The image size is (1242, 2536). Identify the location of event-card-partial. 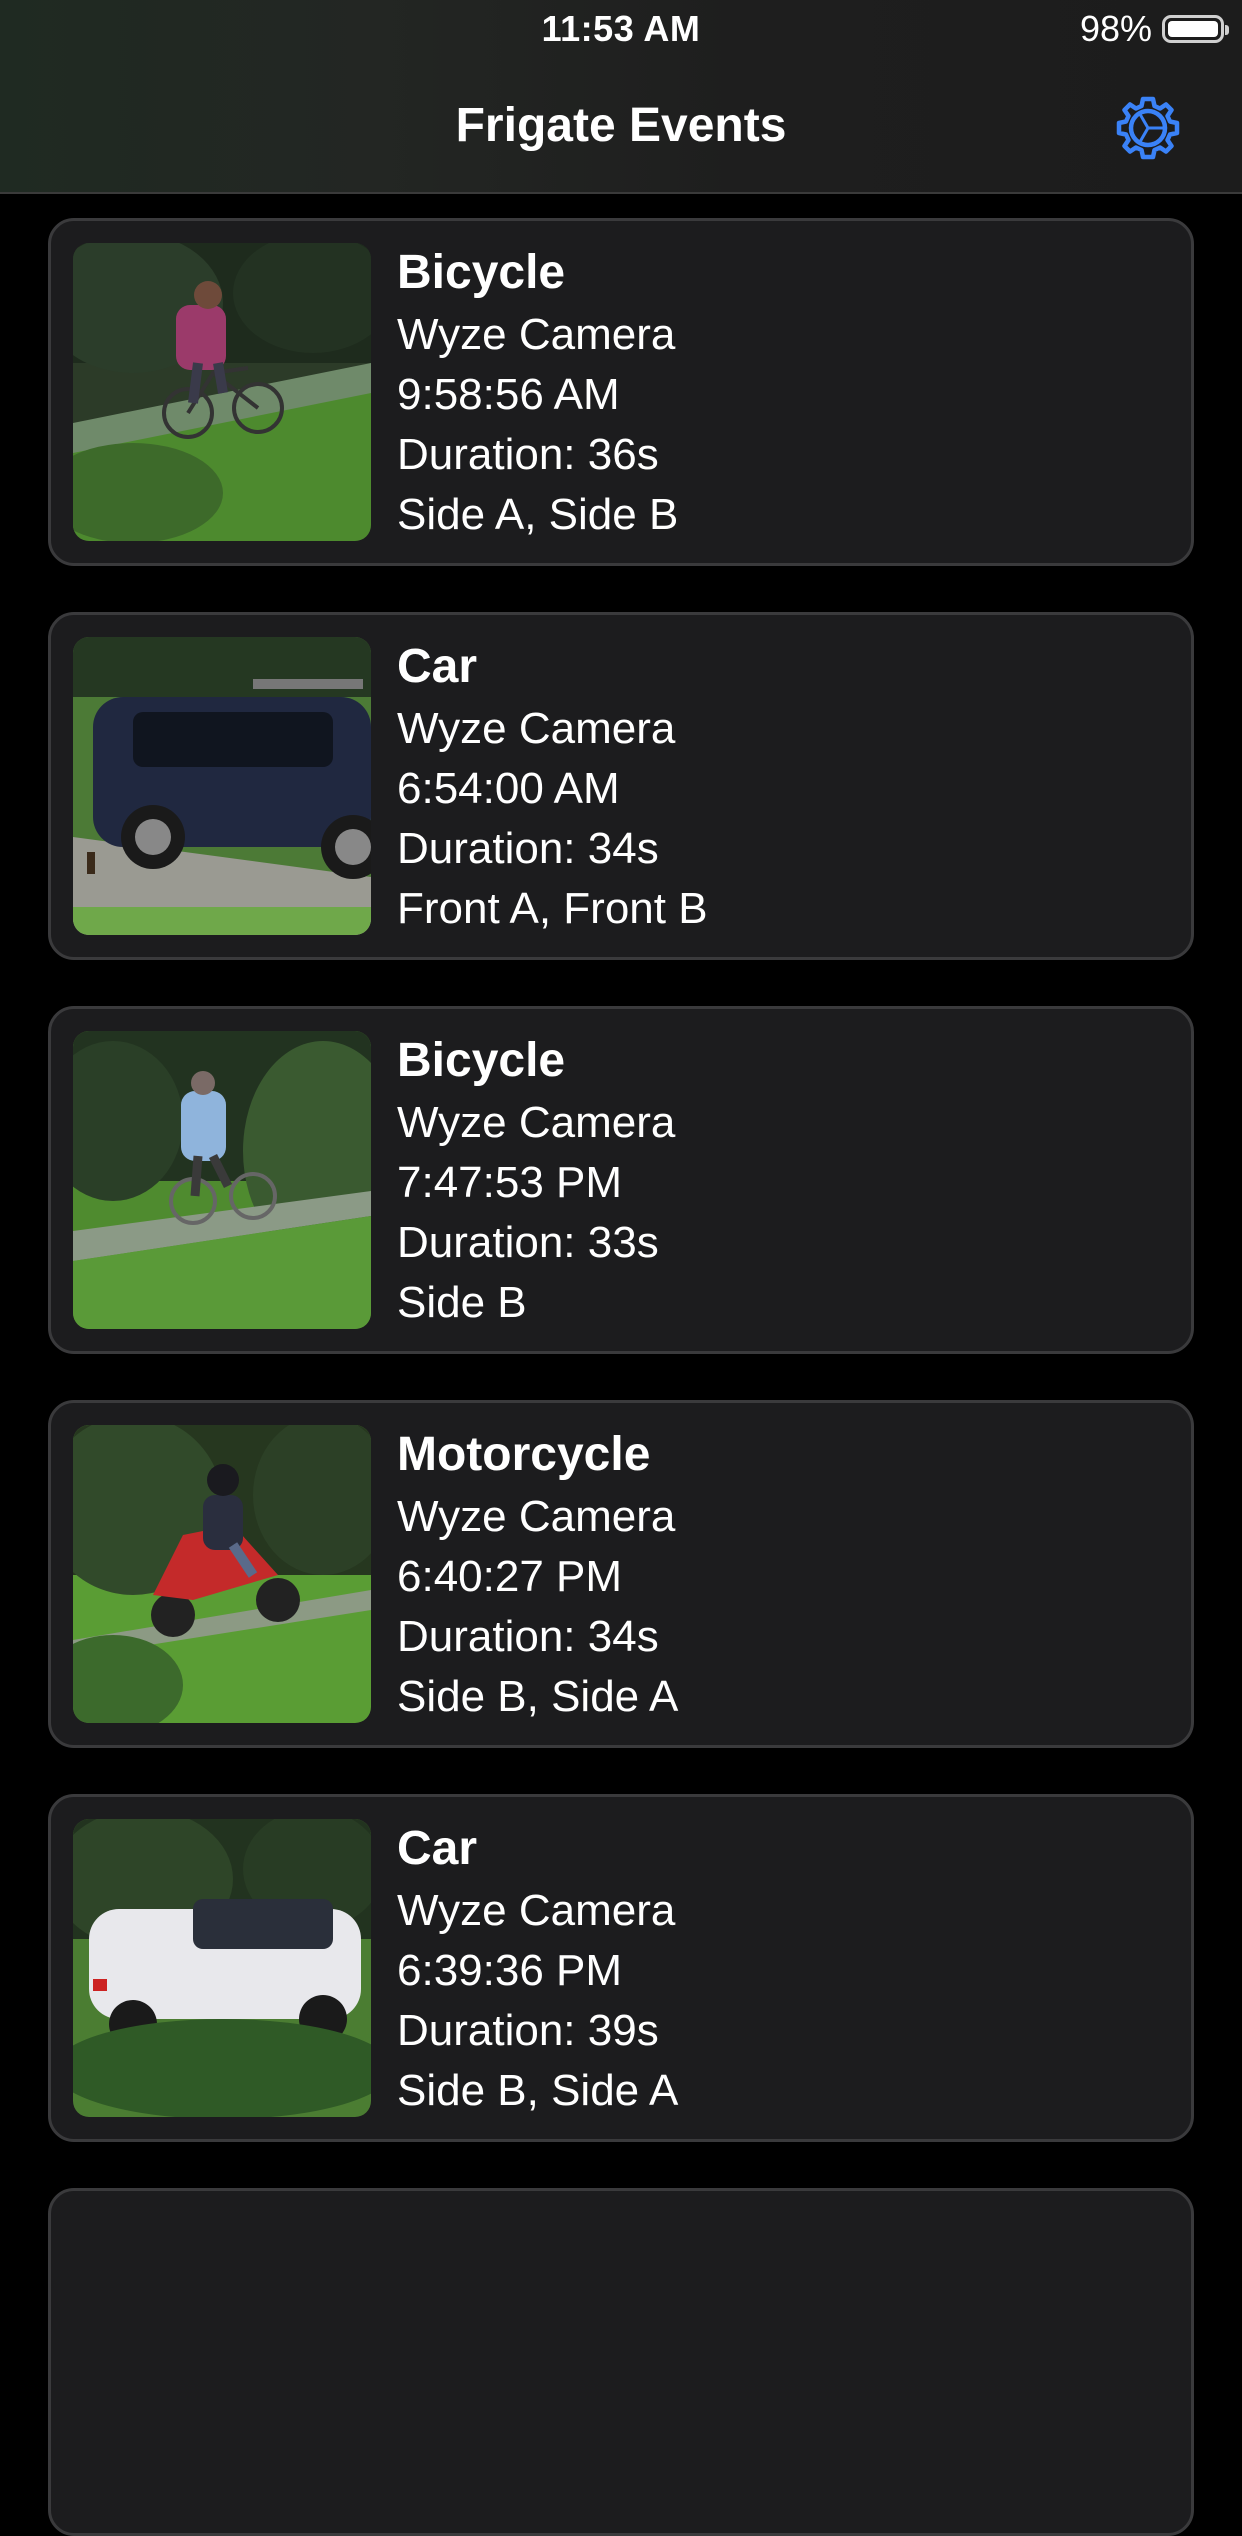
(621, 2362).